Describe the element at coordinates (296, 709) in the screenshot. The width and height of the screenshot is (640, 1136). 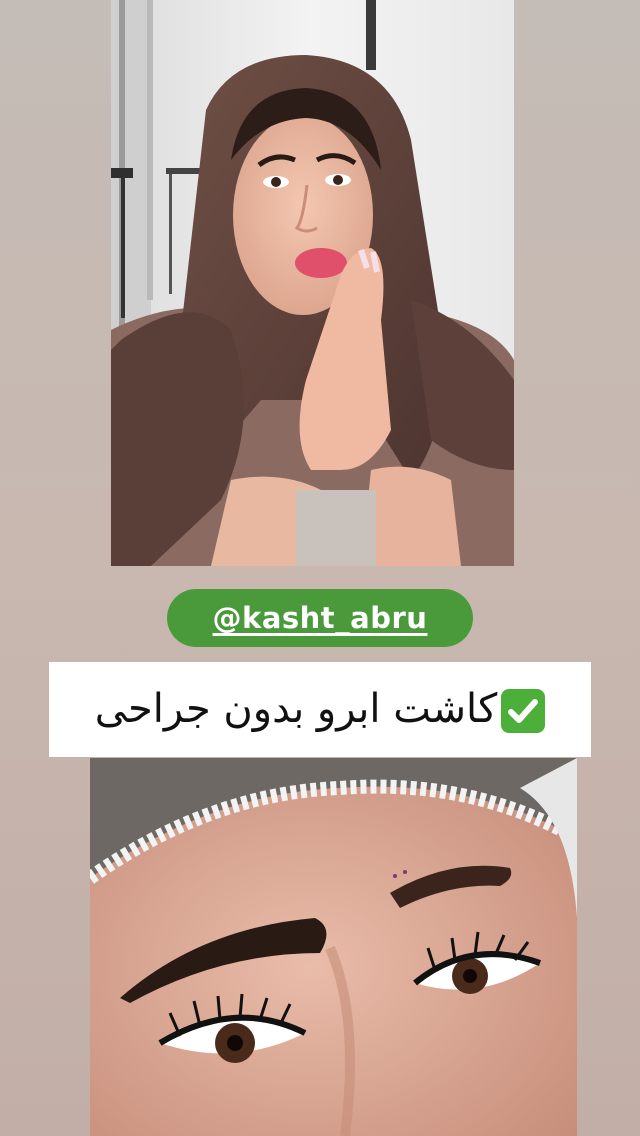
I see `caption-text: کاشت ابرو بدون جراحی` at that location.